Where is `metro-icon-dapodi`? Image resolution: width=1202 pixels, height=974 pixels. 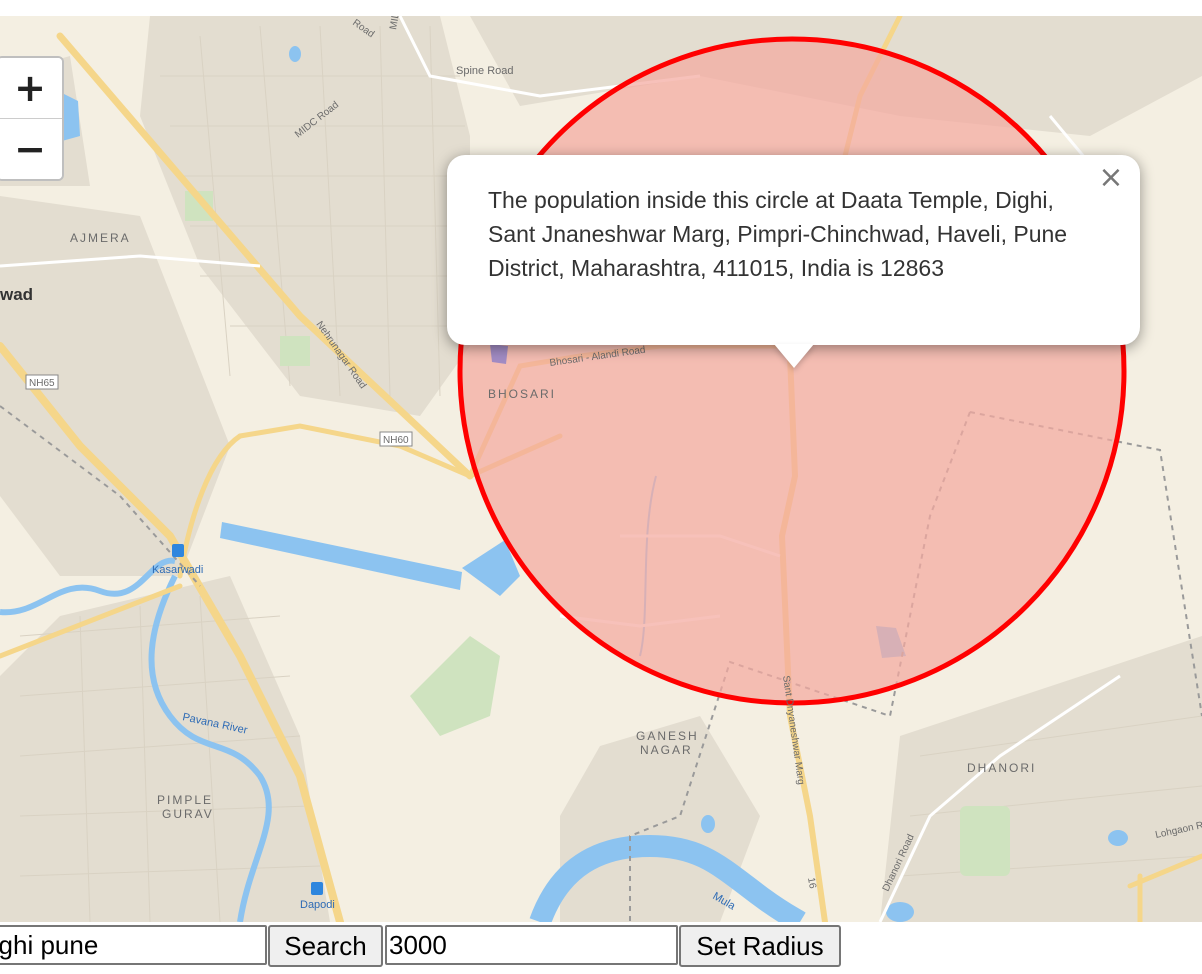
metro-icon-dapodi is located at coordinates (317, 888).